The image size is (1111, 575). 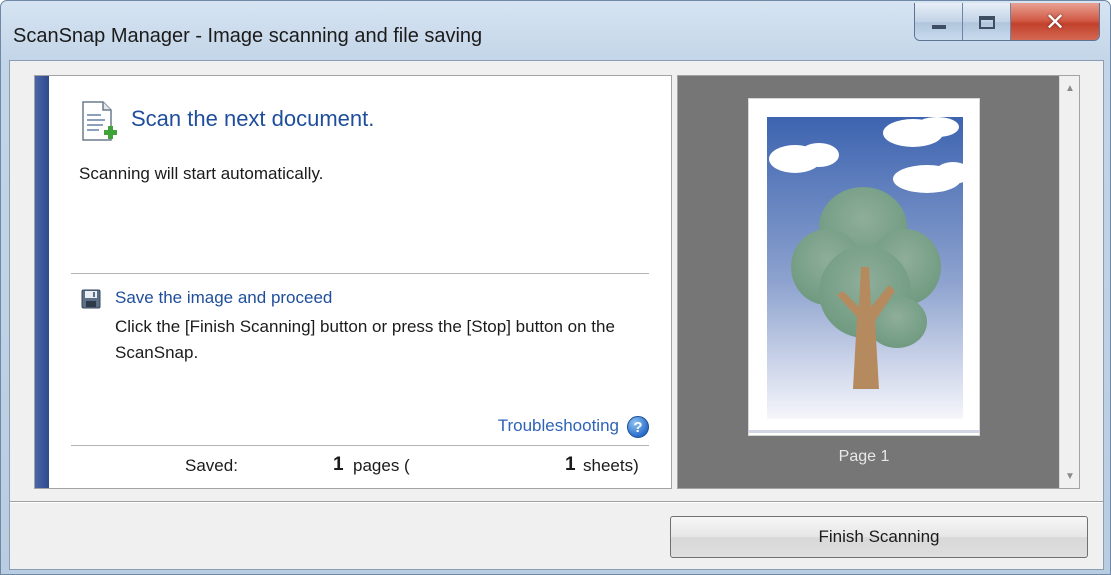 What do you see at coordinates (338, 464) in the screenshot?
I see `pages-count: 1` at bounding box center [338, 464].